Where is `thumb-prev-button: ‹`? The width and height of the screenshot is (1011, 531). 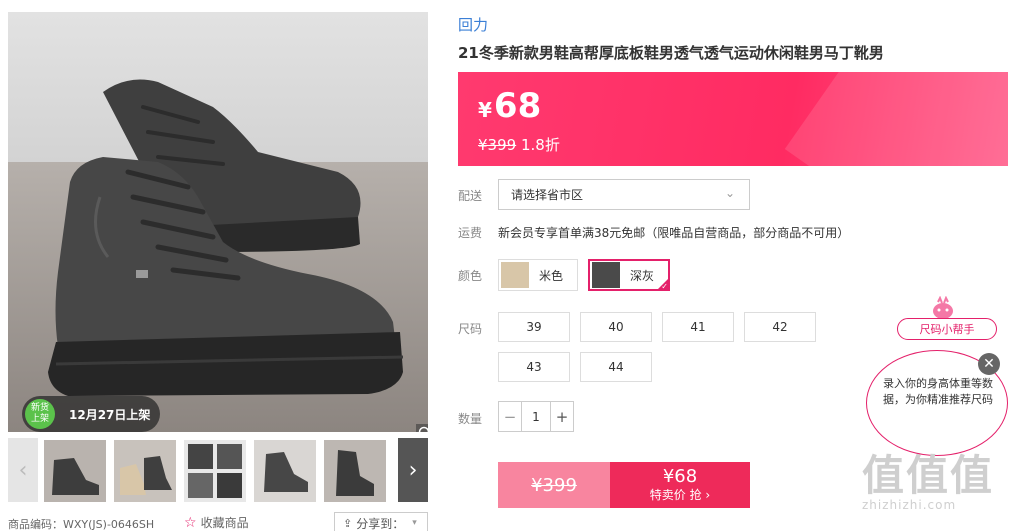 thumb-prev-button: ‹ is located at coordinates (23, 470).